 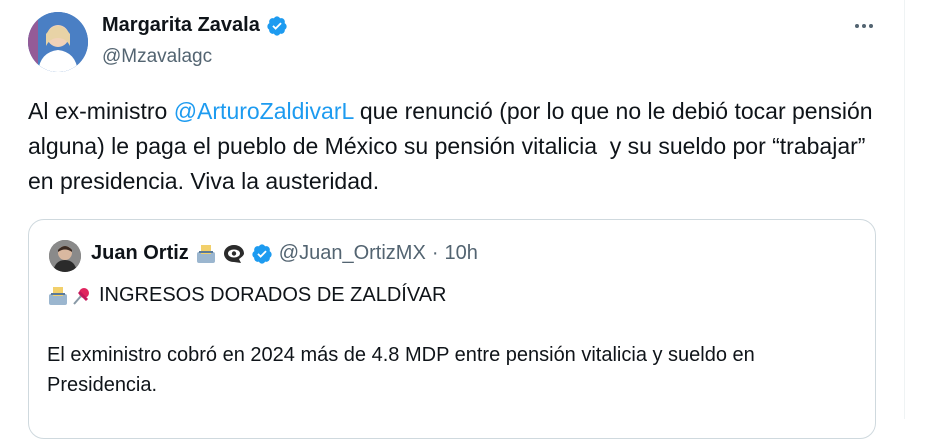 What do you see at coordinates (101, 111) in the screenshot?
I see `tweet-text-part: Al ex-ministro` at bounding box center [101, 111].